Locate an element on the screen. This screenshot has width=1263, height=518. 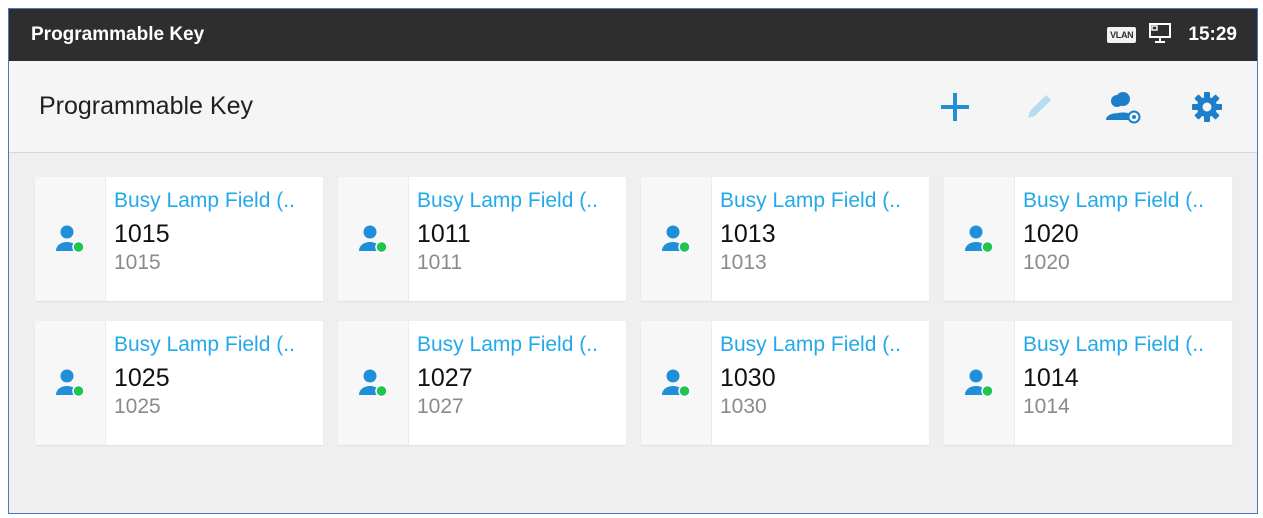
key-number: 1011 is located at coordinates (440, 262).